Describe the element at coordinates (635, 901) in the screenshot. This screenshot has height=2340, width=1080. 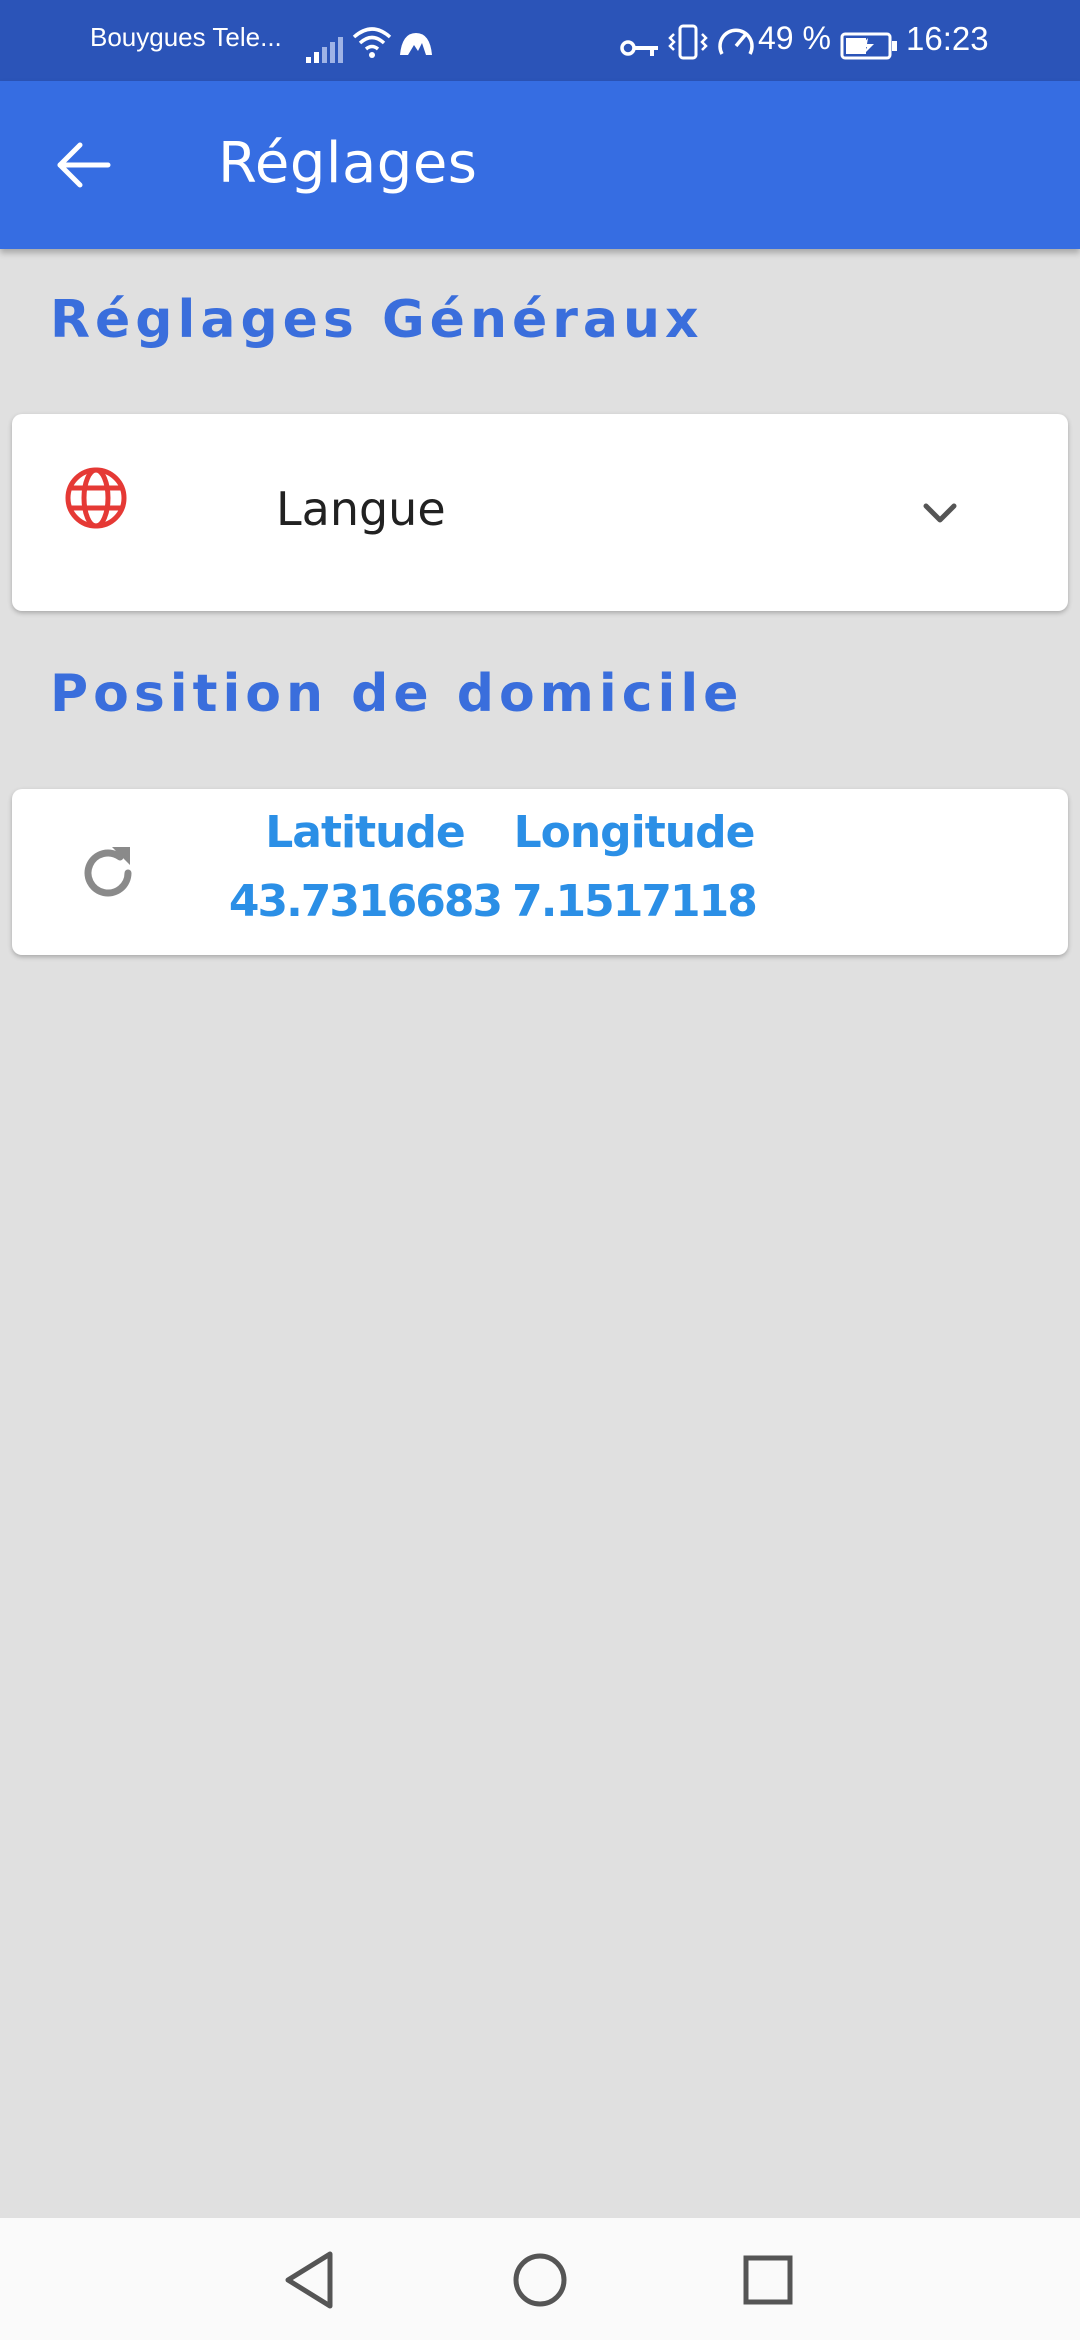
I see `longitude-value: 7.1517118` at that location.